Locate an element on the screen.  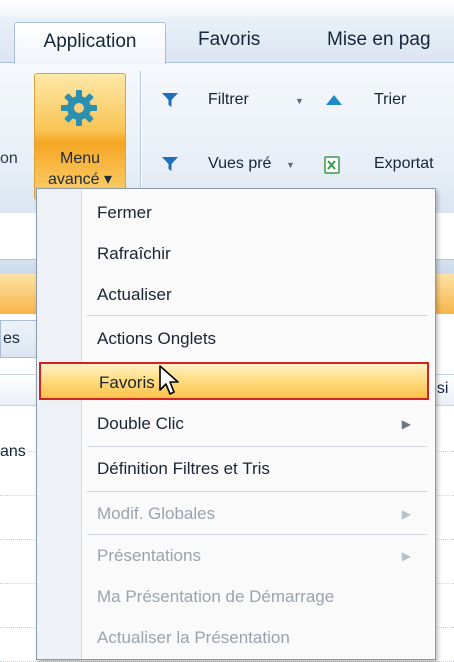
filter-button: Filtrer is located at coordinates (228, 100).